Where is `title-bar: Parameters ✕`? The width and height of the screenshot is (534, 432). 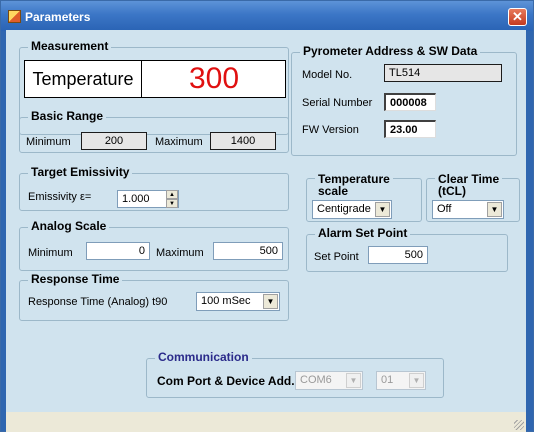
title-bar: Parameters ✕ is located at coordinates (267, 16).